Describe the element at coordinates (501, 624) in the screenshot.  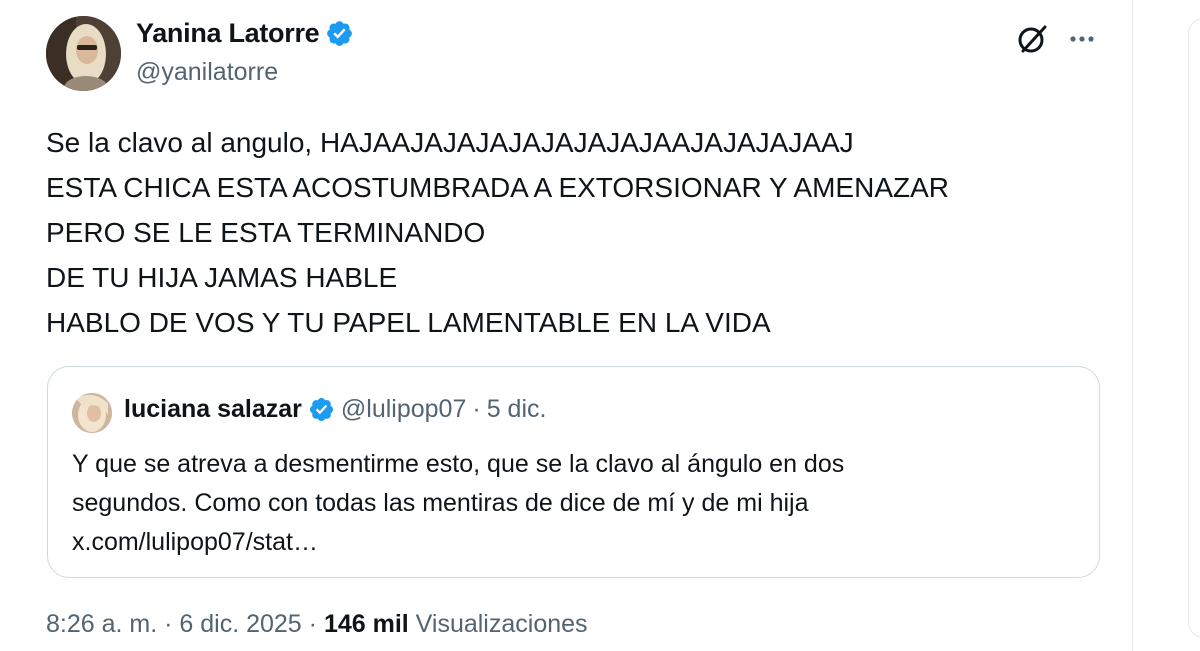
I see `views-label: Visualizaciones` at that location.